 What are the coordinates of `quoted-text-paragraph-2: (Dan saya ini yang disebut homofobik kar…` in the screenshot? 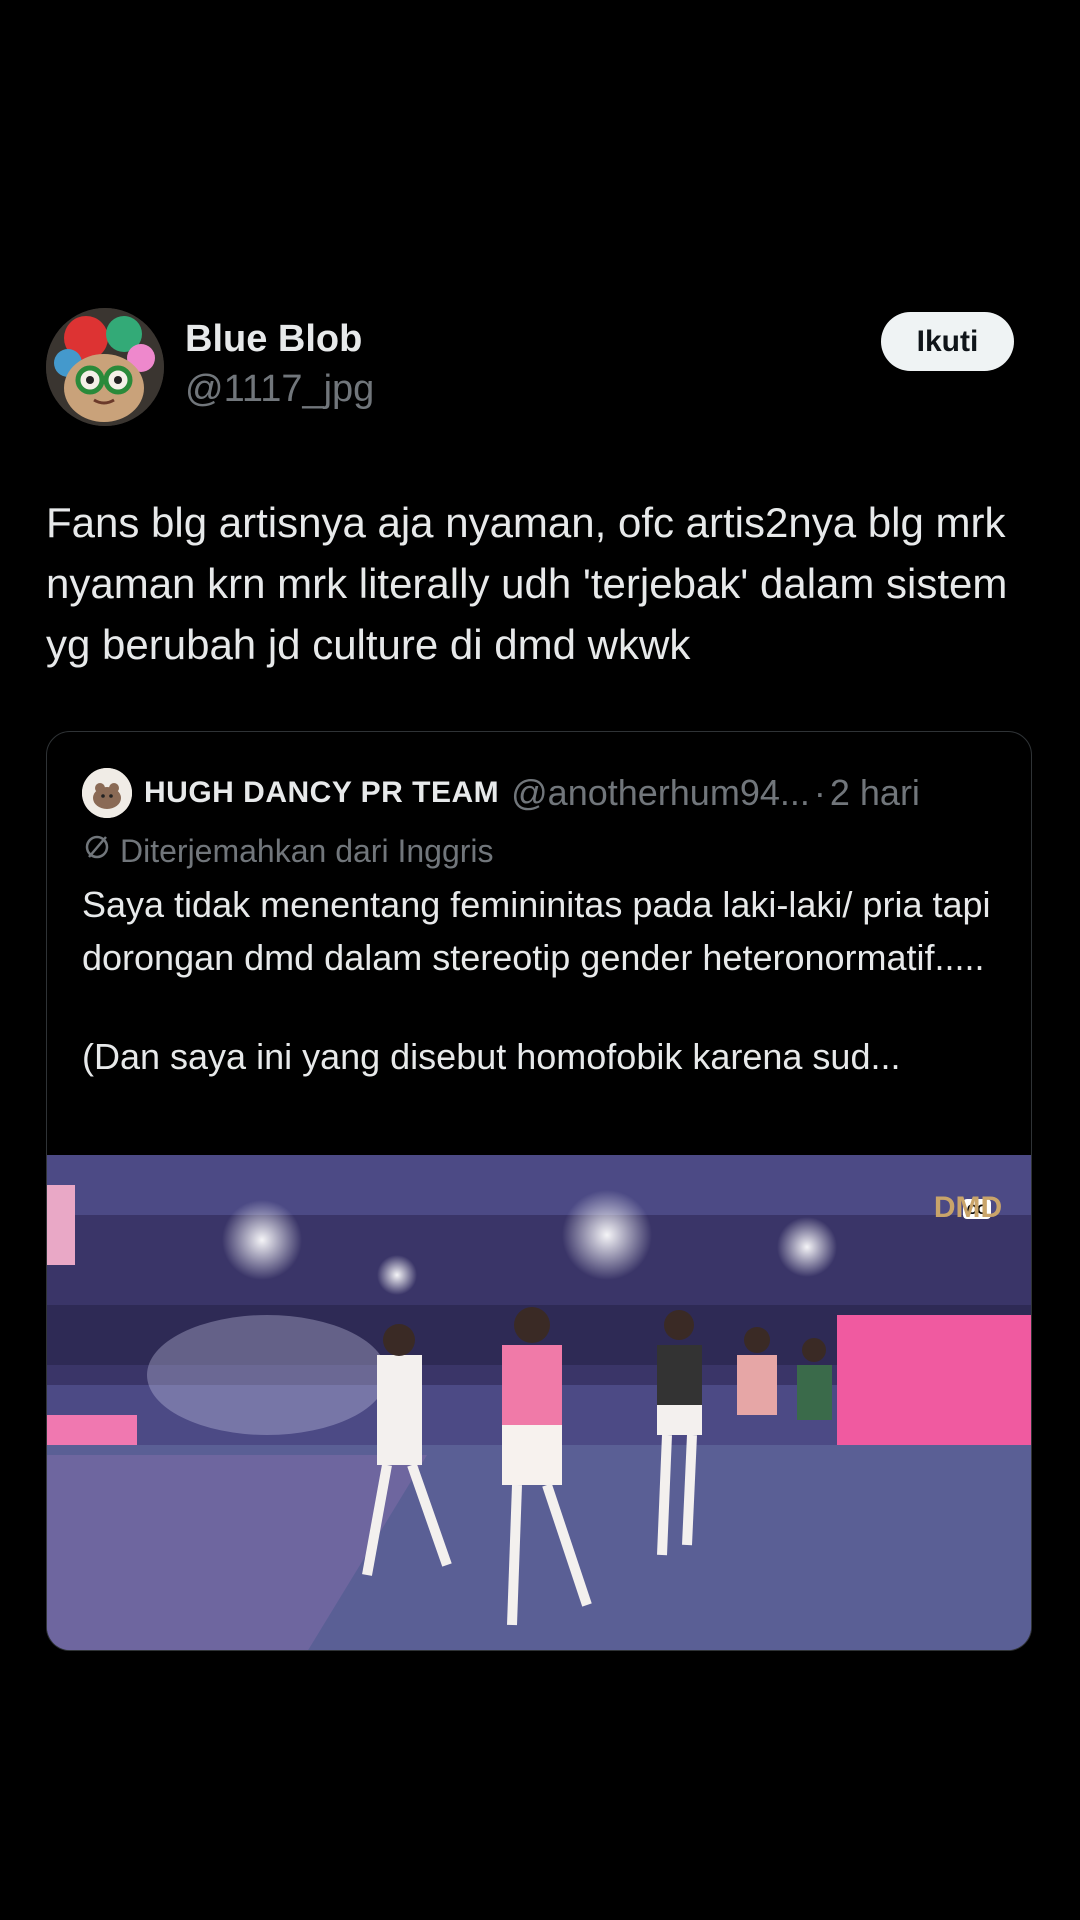 It's located at (491, 1056).